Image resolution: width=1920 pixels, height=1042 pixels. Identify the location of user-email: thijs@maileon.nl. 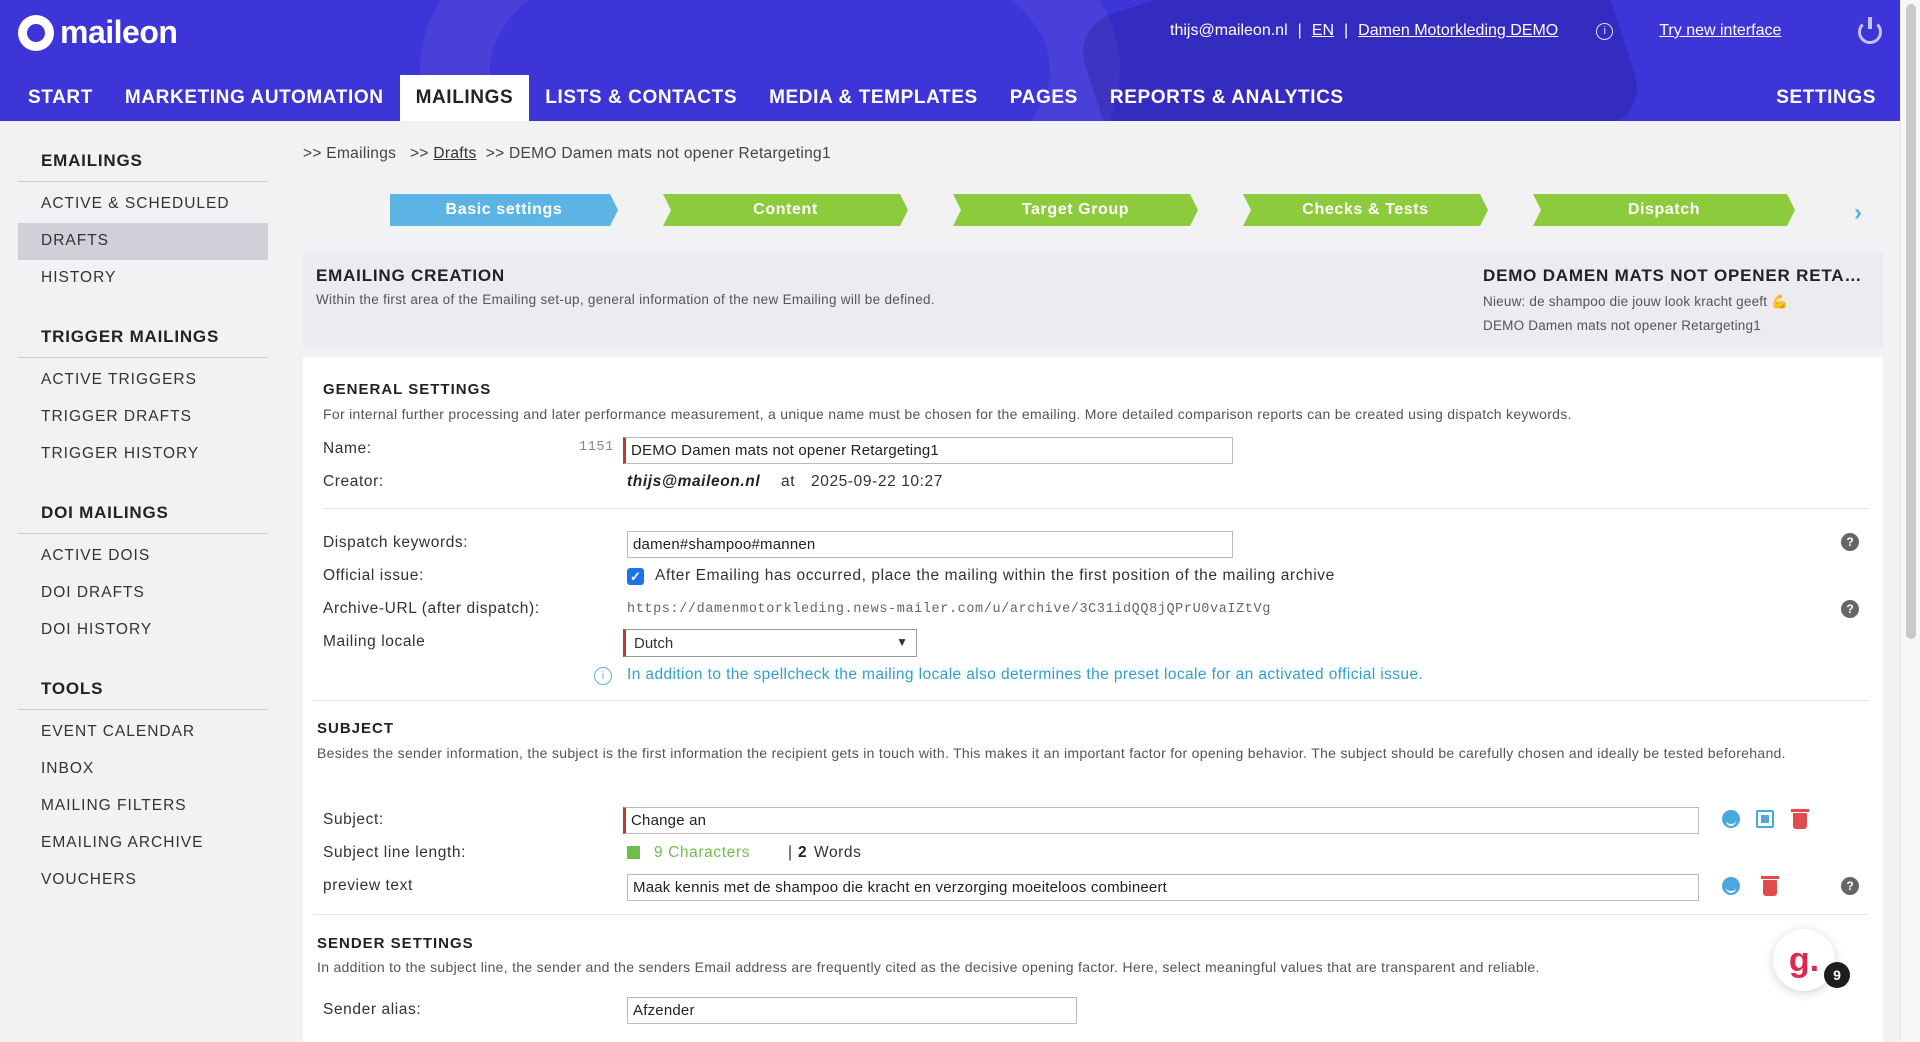
(1229, 30).